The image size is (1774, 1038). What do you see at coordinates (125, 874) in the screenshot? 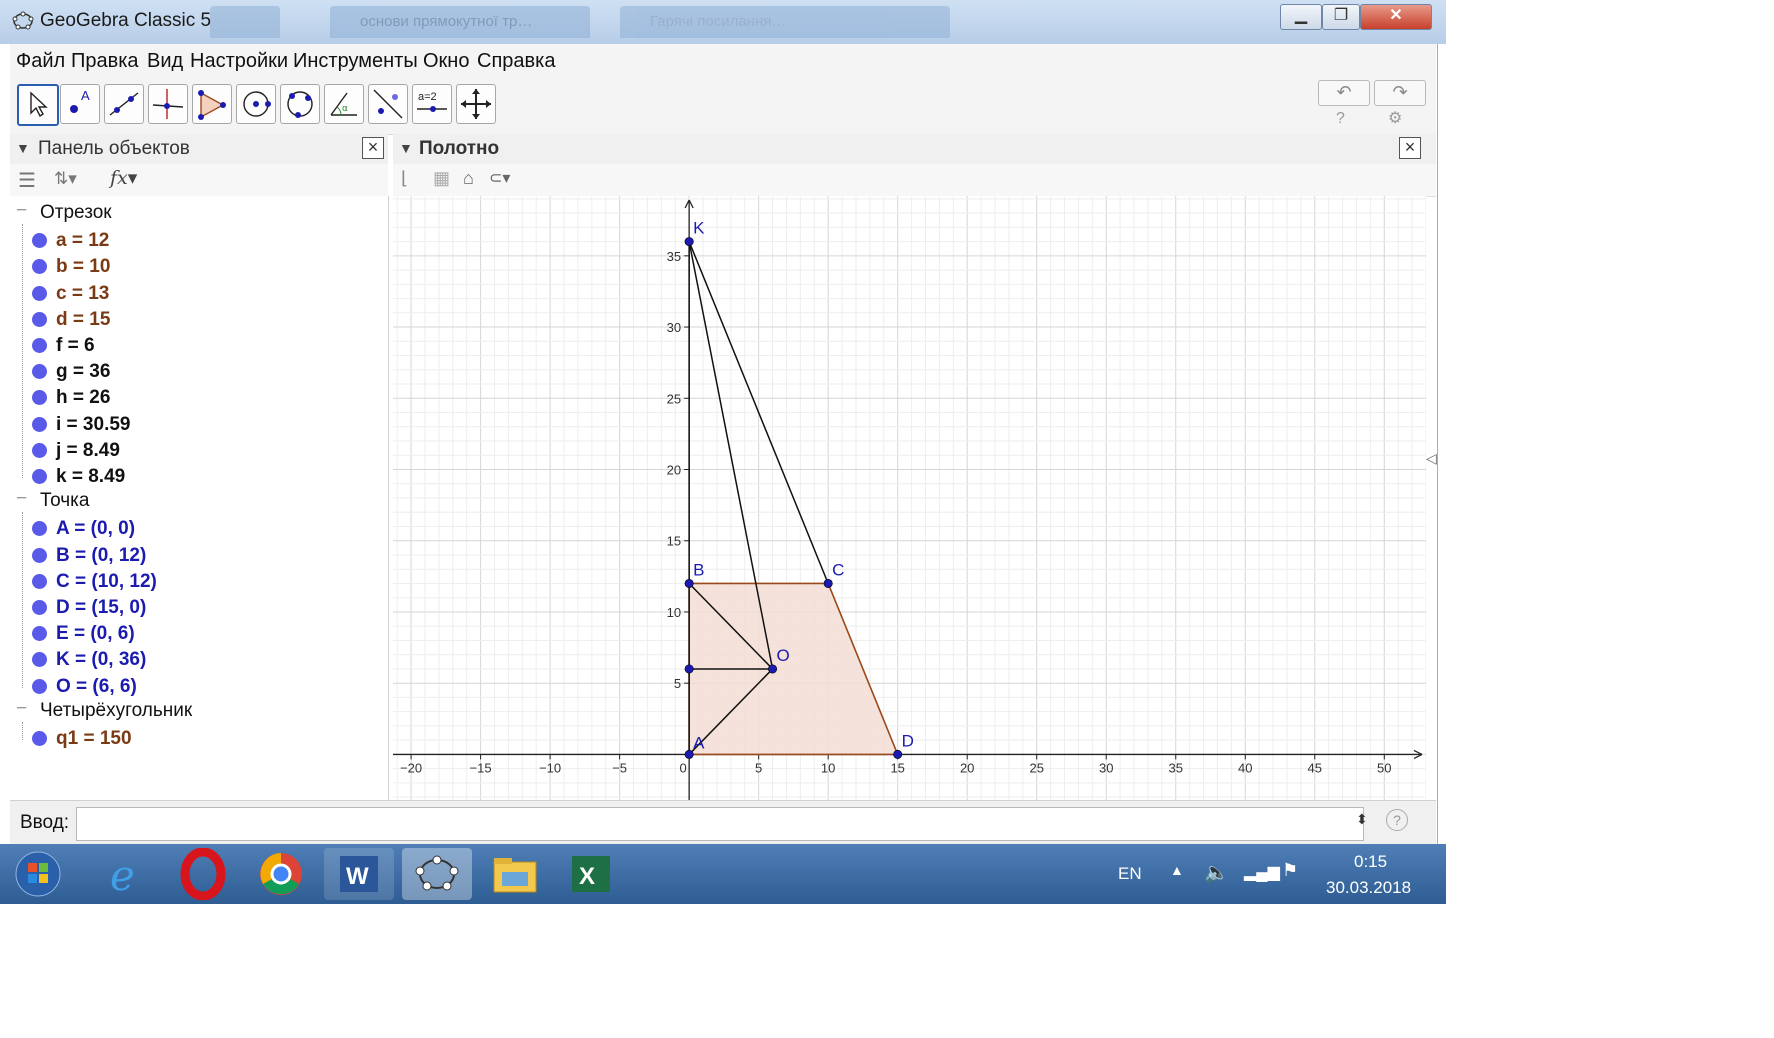
I see `internet-explorer-icon: e` at bounding box center [125, 874].